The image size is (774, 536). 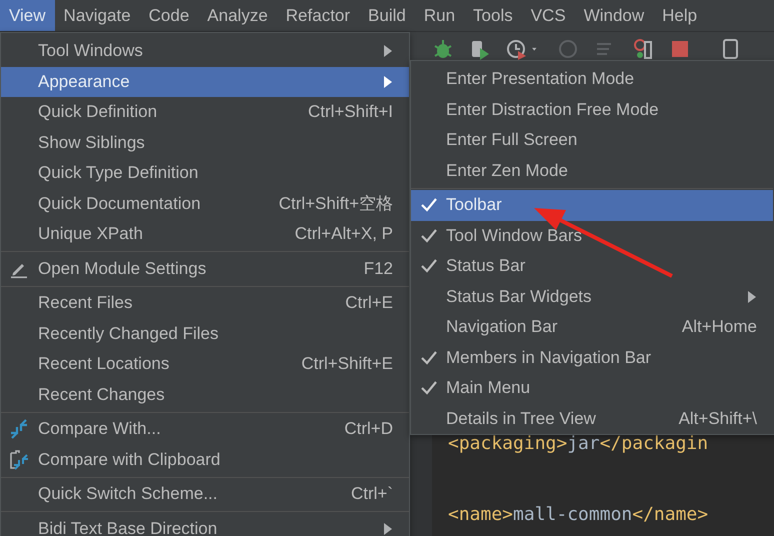 I want to click on menu-item: Compare with Clipboard, so click(x=205, y=459).